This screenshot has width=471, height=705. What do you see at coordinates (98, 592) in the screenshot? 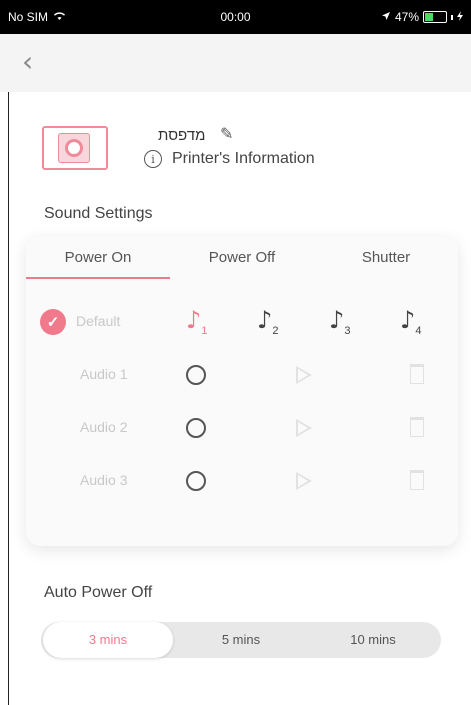
I see `auto-power-off-title: Auto Power Off` at bounding box center [98, 592].